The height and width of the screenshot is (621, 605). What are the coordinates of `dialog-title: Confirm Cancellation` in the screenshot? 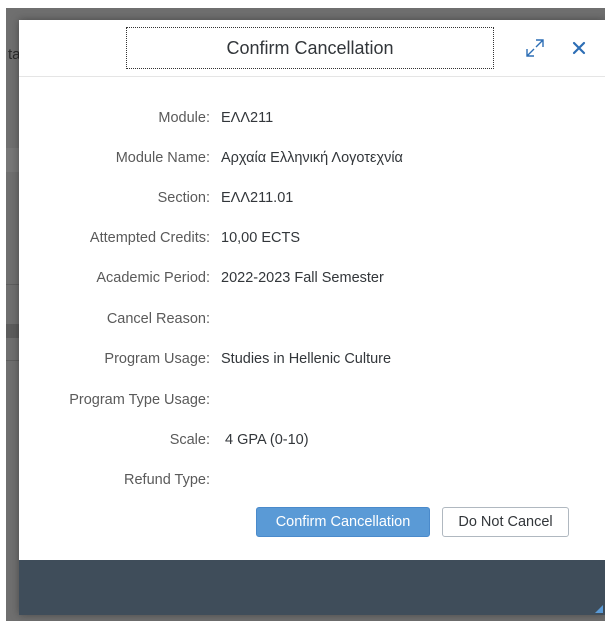 It's located at (310, 48).